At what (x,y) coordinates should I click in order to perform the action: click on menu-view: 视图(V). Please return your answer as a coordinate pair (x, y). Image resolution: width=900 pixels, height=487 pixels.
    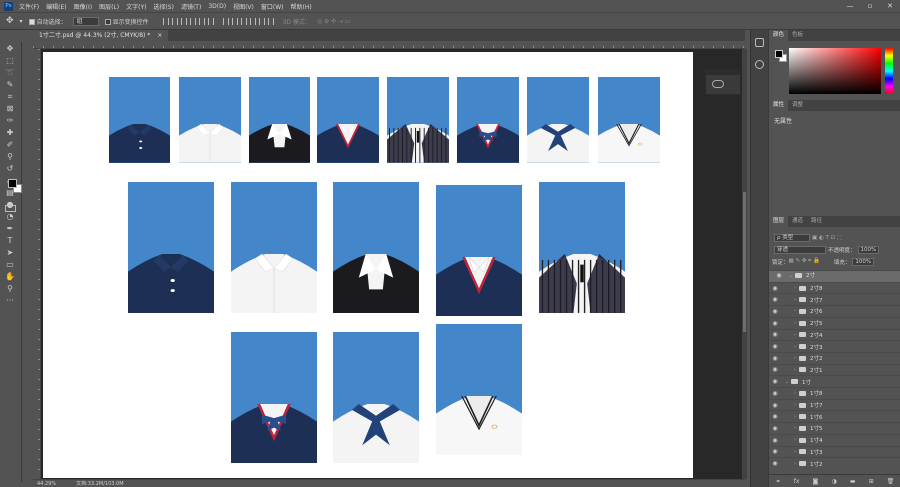
    Looking at the image, I should click on (243, 6).